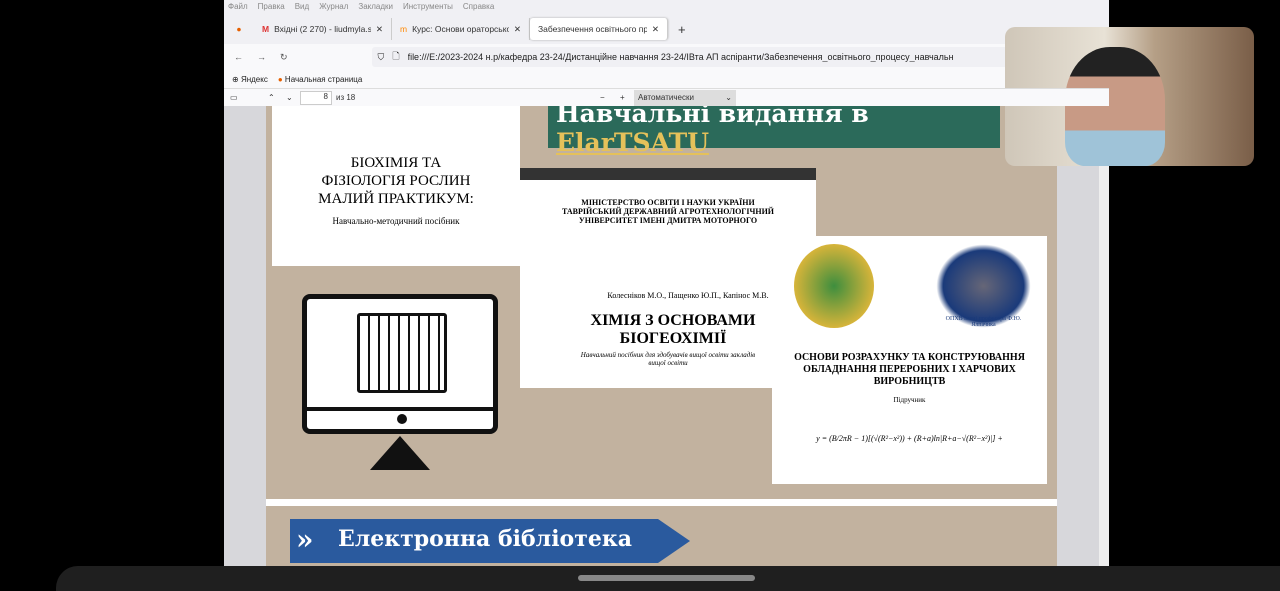 This screenshot has width=1280, height=591. Describe the element at coordinates (774, 131) in the screenshot. I see `slide-header: Навчальні видання в ElarTSATU` at that location.